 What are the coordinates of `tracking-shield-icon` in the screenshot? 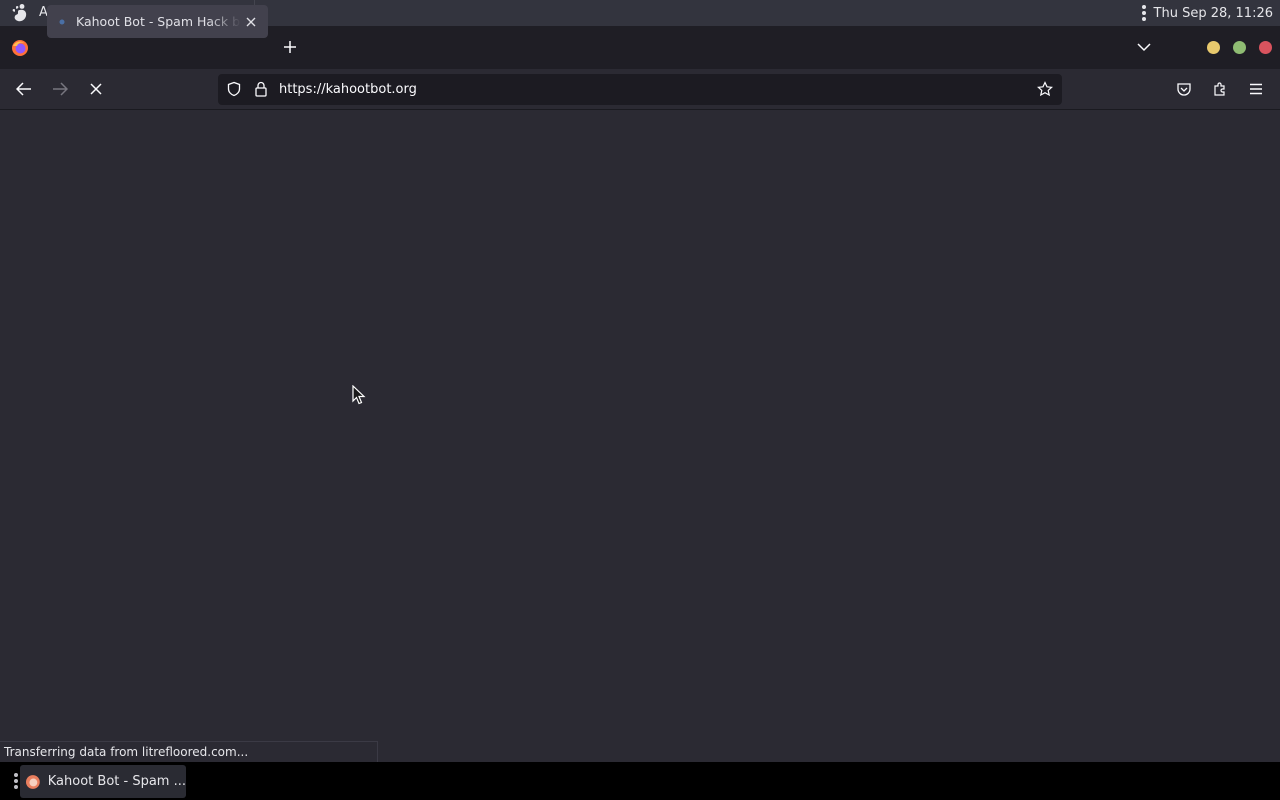 It's located at (234, 89).